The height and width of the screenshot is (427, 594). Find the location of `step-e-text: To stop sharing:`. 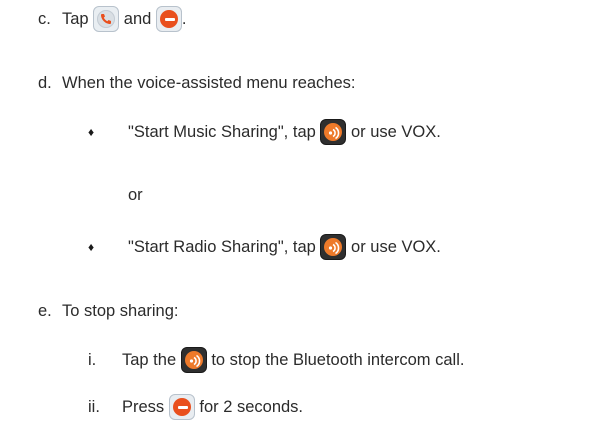

step-e-text: To stop sharing: is located at coordinates (120, 310).